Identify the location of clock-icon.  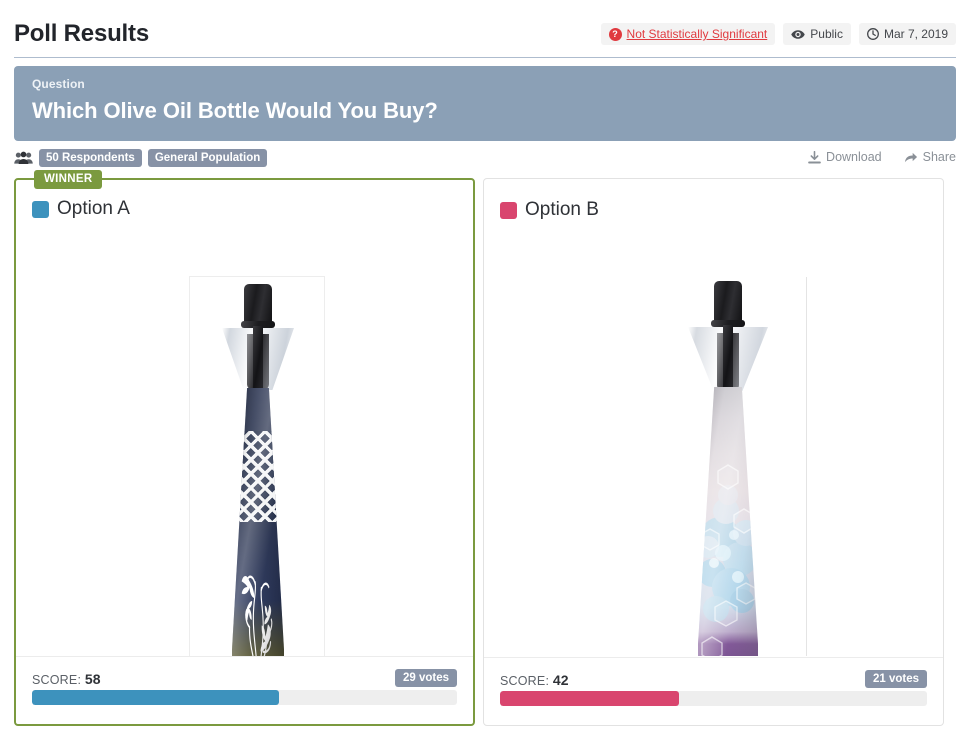
(872, 34).